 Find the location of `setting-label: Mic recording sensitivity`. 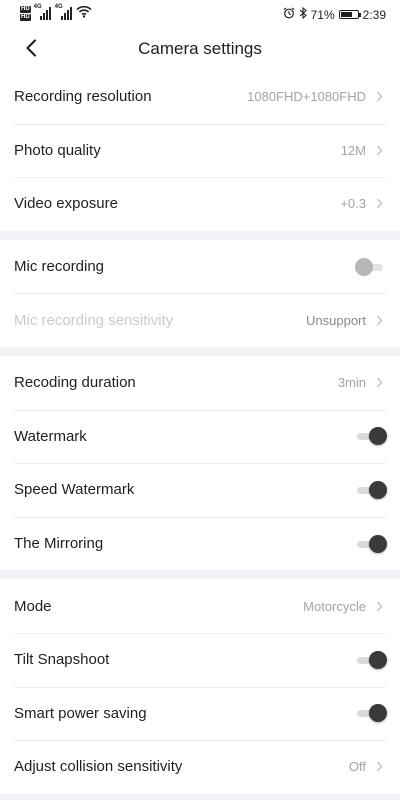

setting-label: Mic recording sensitivity is located at coordinates (94, 320).